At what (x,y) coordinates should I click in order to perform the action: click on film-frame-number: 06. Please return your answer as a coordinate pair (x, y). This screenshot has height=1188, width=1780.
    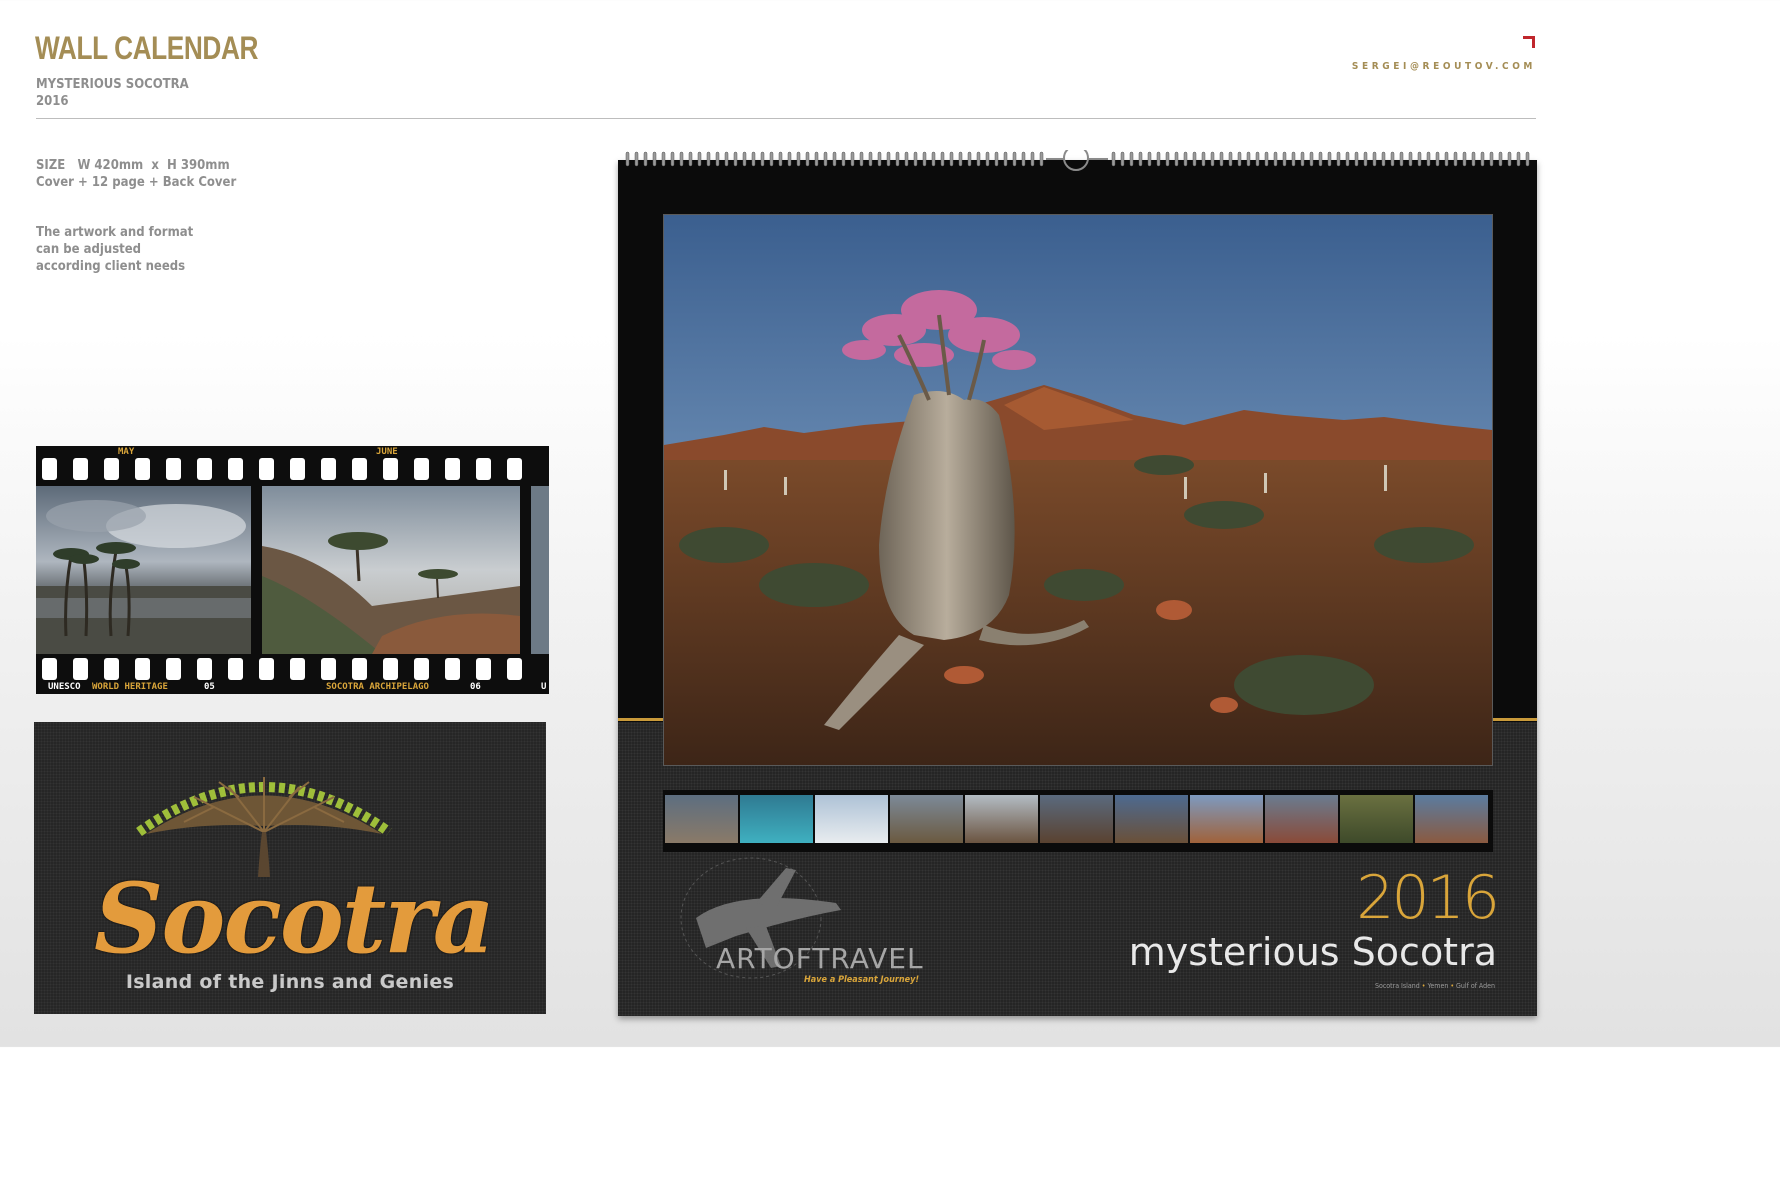
    Looking at the image, I should click on (475, 687).